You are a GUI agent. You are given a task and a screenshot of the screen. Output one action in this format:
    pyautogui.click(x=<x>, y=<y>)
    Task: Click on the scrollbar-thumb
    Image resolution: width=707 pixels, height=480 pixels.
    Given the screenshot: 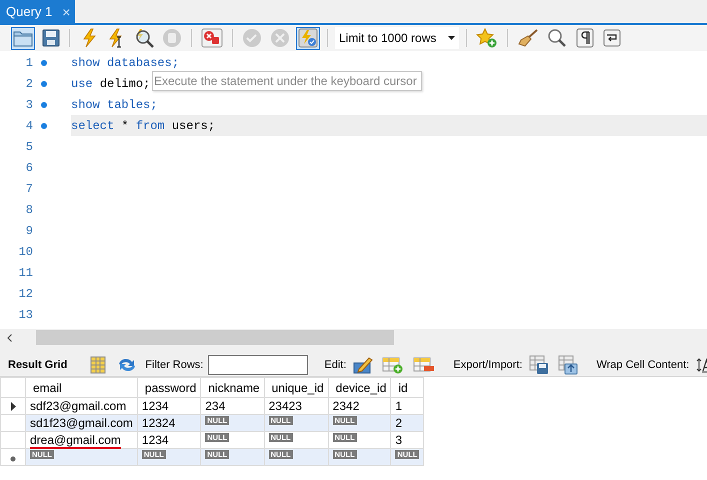 What is the action you would take?
    pyautogui.click(x=215, y=337)
    